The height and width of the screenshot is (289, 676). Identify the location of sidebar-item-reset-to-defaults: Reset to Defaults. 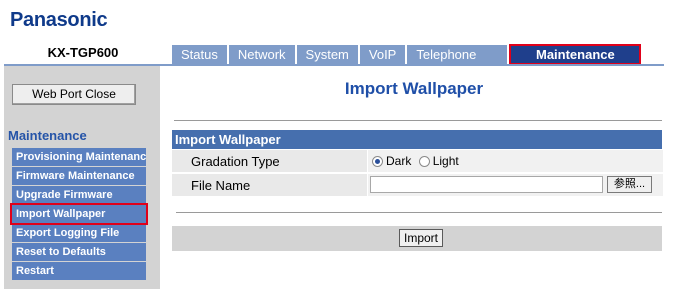
(79, 252).